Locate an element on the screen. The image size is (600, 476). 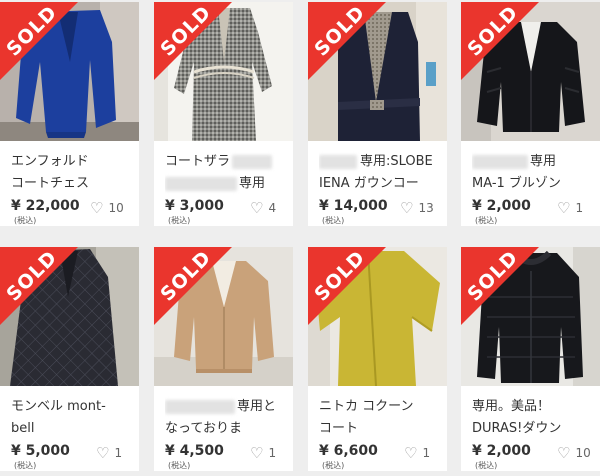
item-title: 専用。美品！ DURAS!ダウン is located at coordinates (517, 417).